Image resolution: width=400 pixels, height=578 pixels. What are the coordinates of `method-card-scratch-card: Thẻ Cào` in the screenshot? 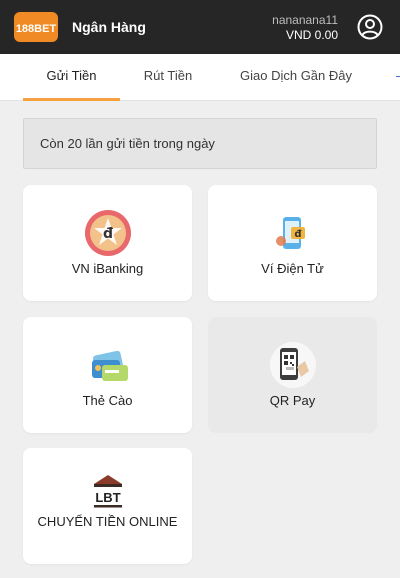 It's located at (107, 375).